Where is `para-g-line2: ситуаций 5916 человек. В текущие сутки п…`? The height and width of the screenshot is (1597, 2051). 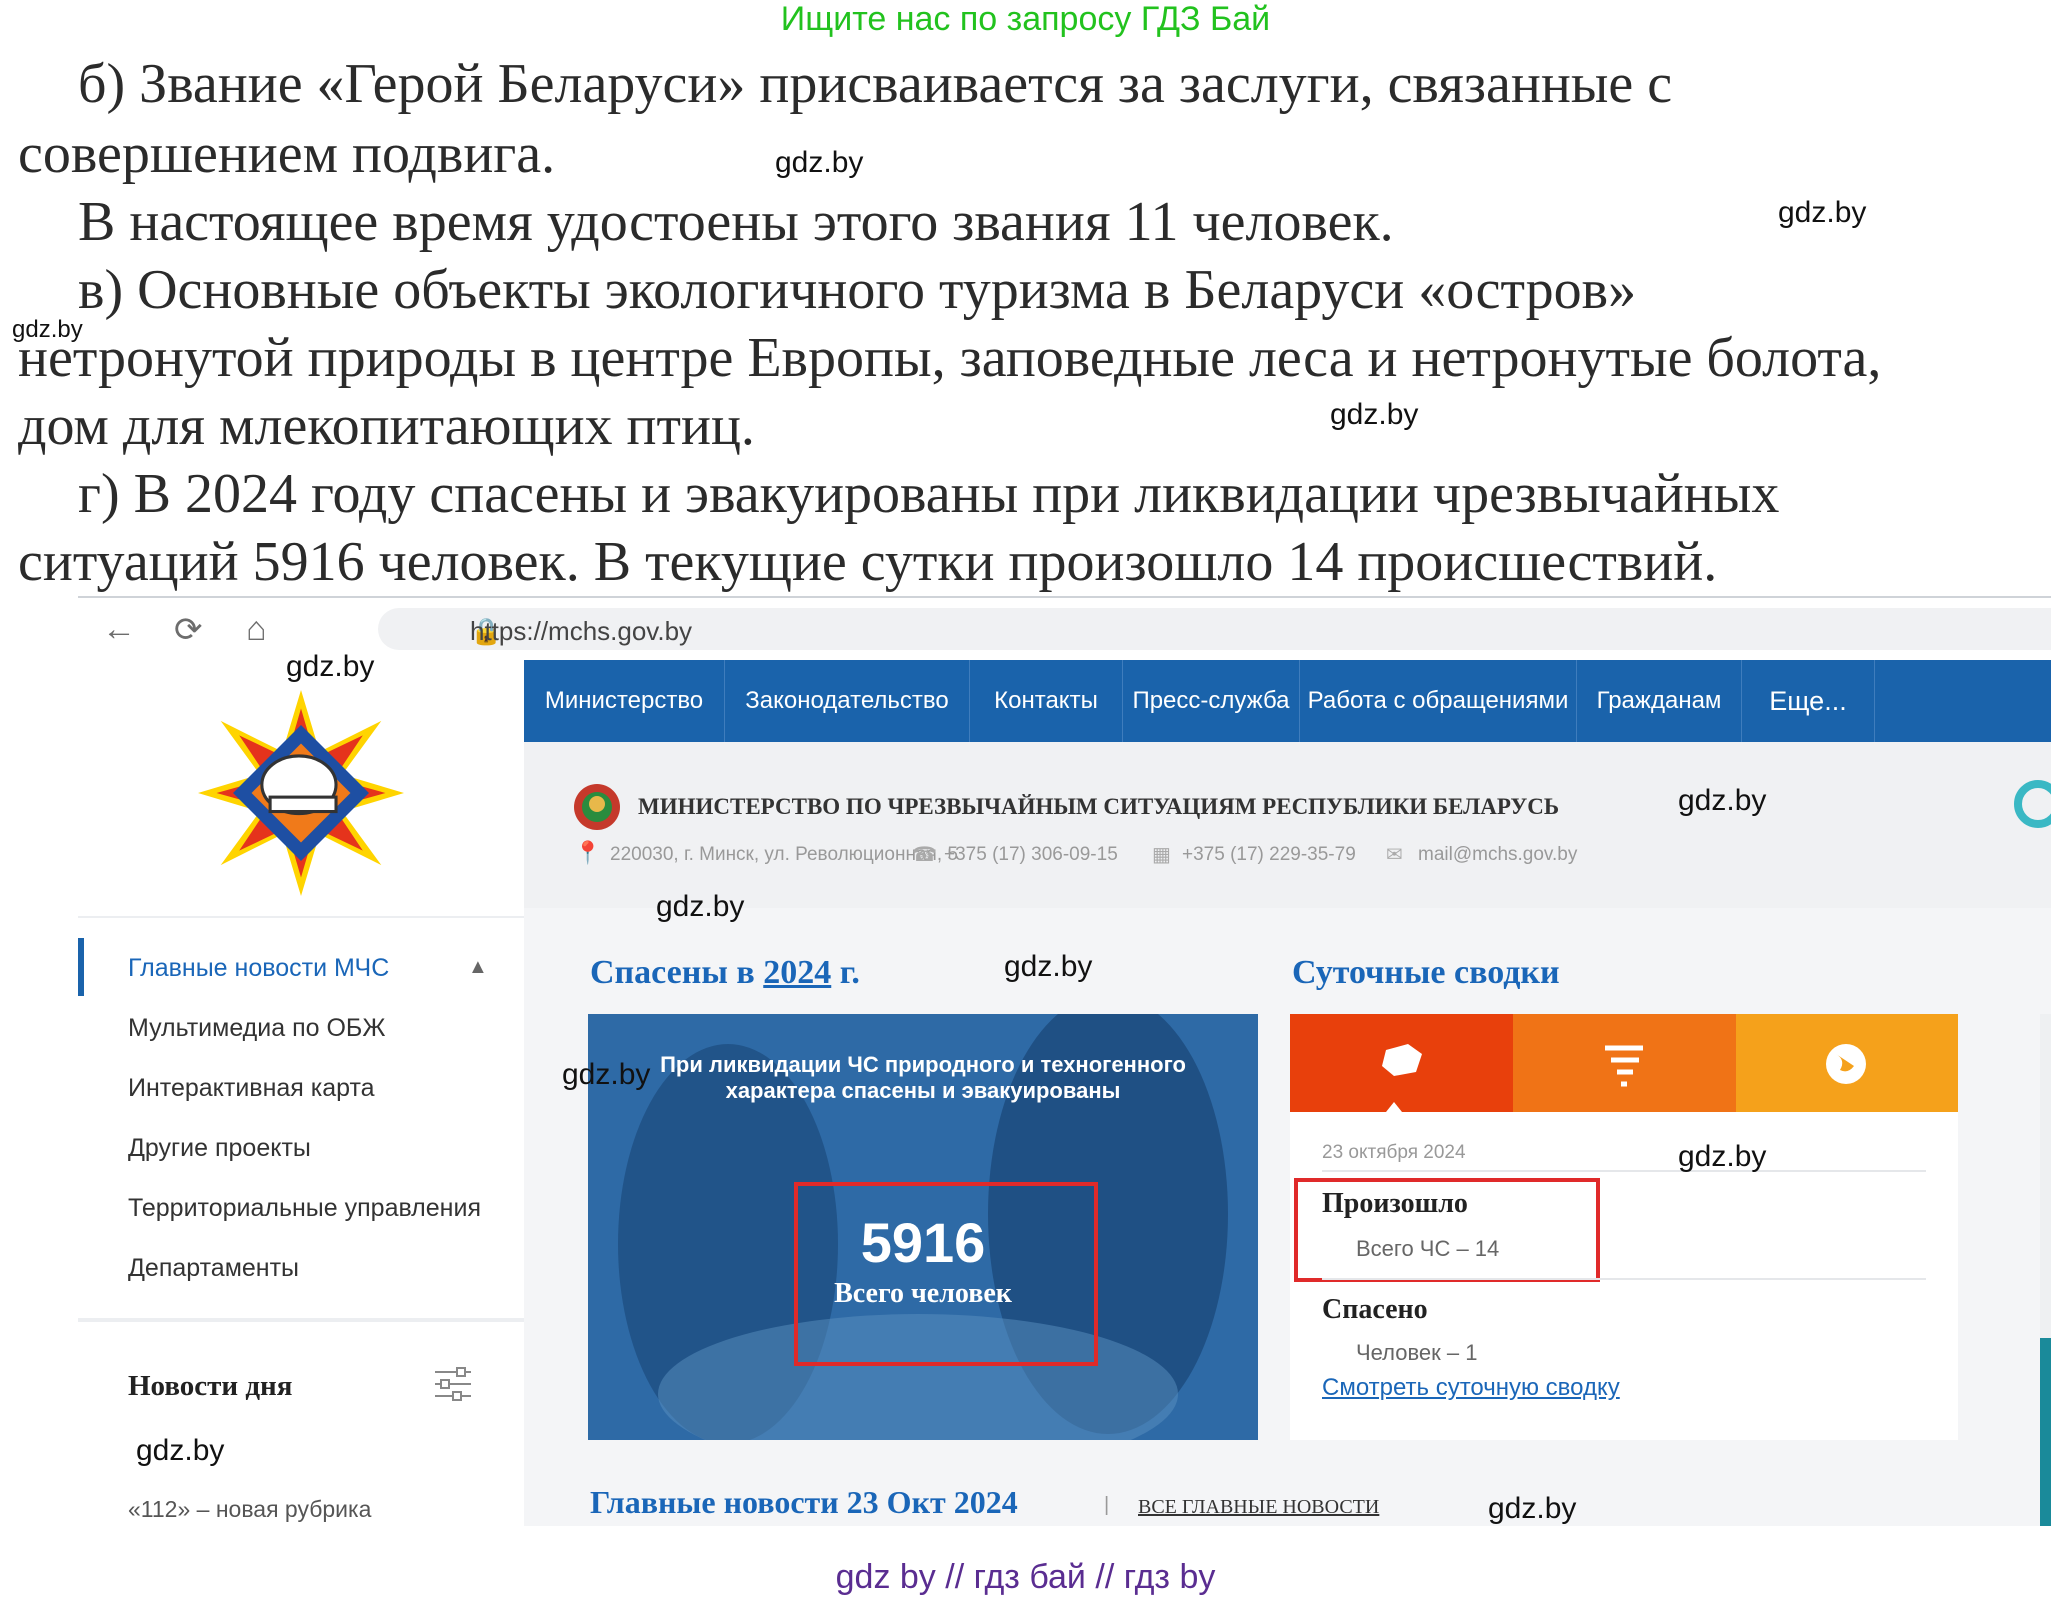 para-g-line2: ситуаций 5916 человек. В текущие сутки п… is located at coordinates (868, 562).